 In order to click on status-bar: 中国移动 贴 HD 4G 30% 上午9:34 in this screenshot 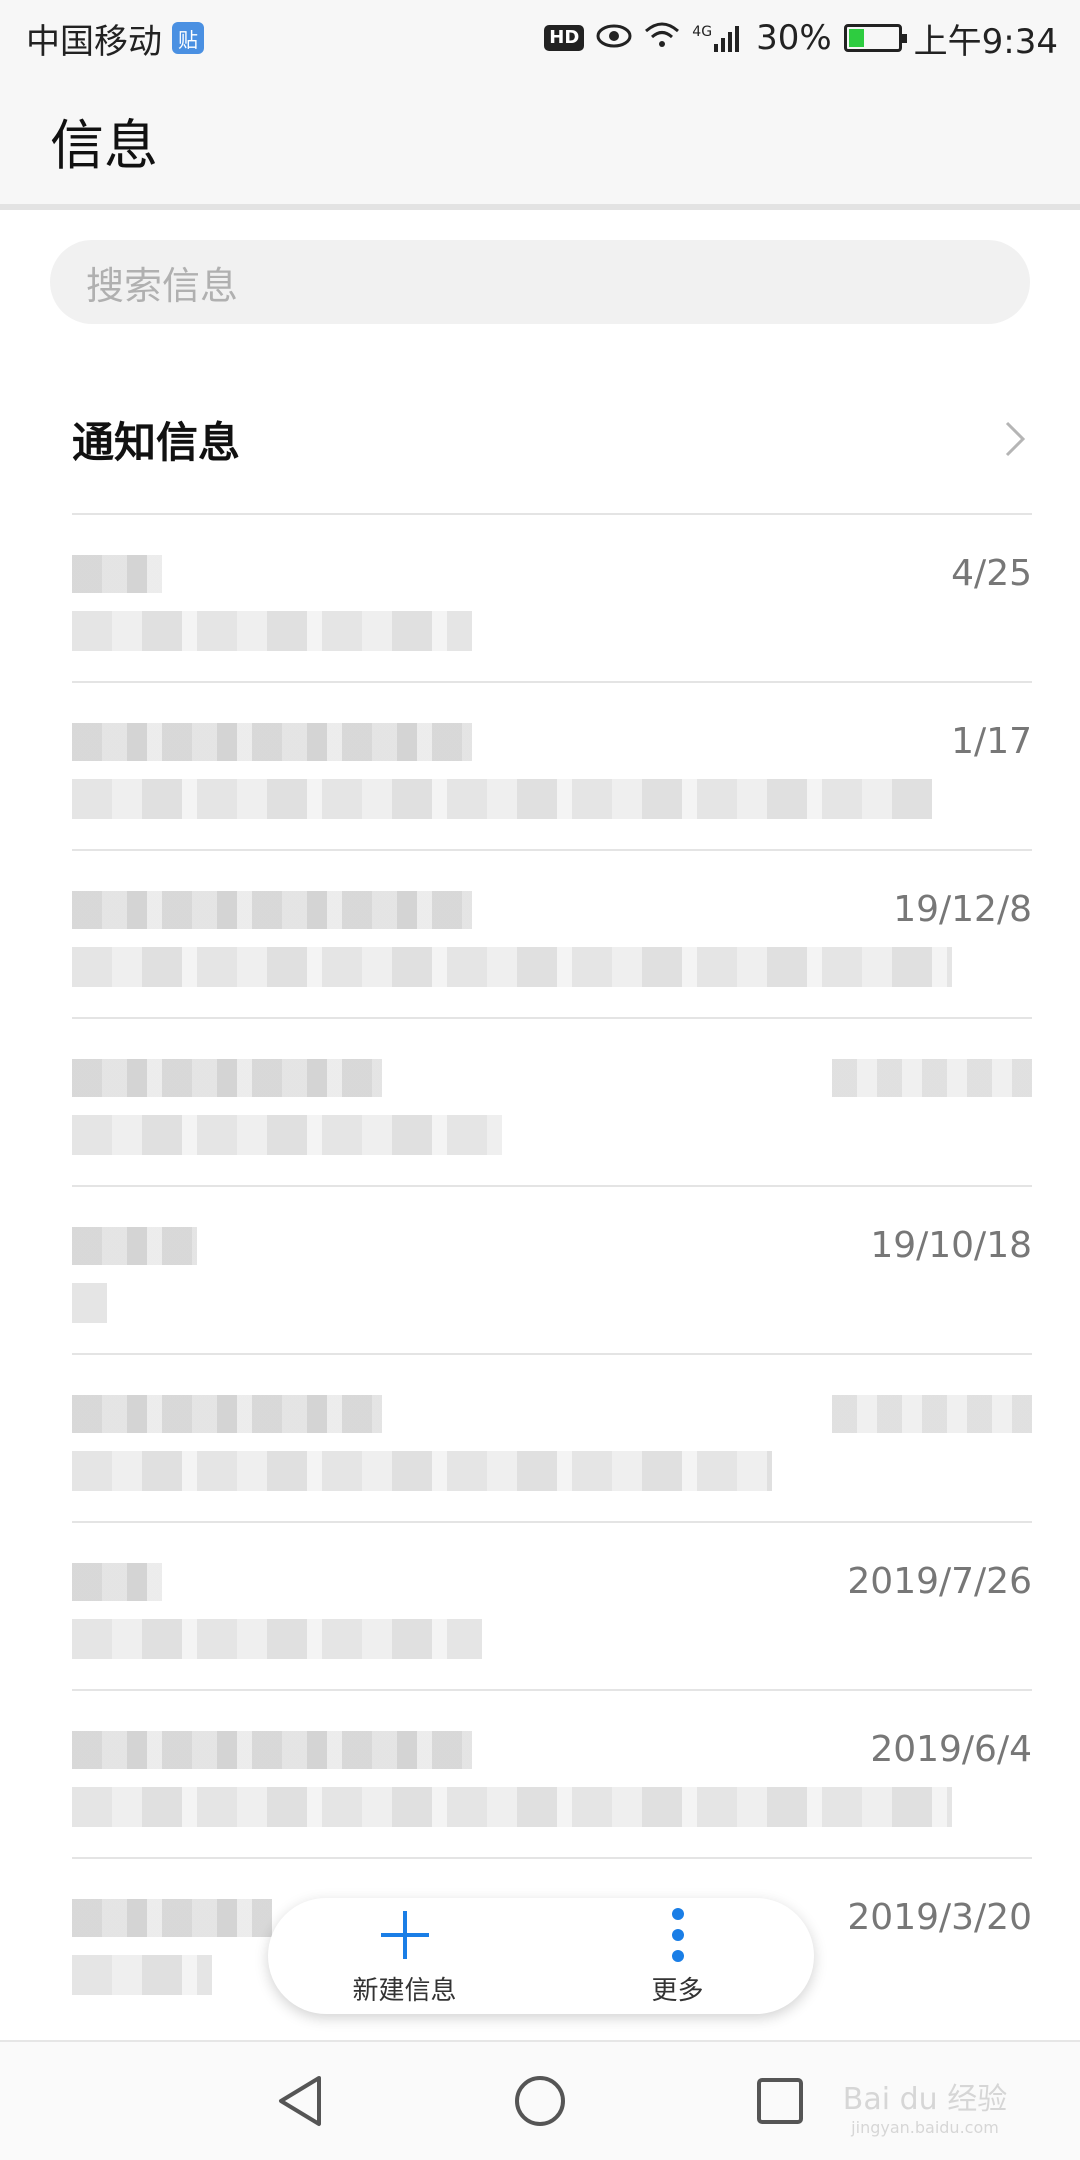, I will do `click(540, 38)`.